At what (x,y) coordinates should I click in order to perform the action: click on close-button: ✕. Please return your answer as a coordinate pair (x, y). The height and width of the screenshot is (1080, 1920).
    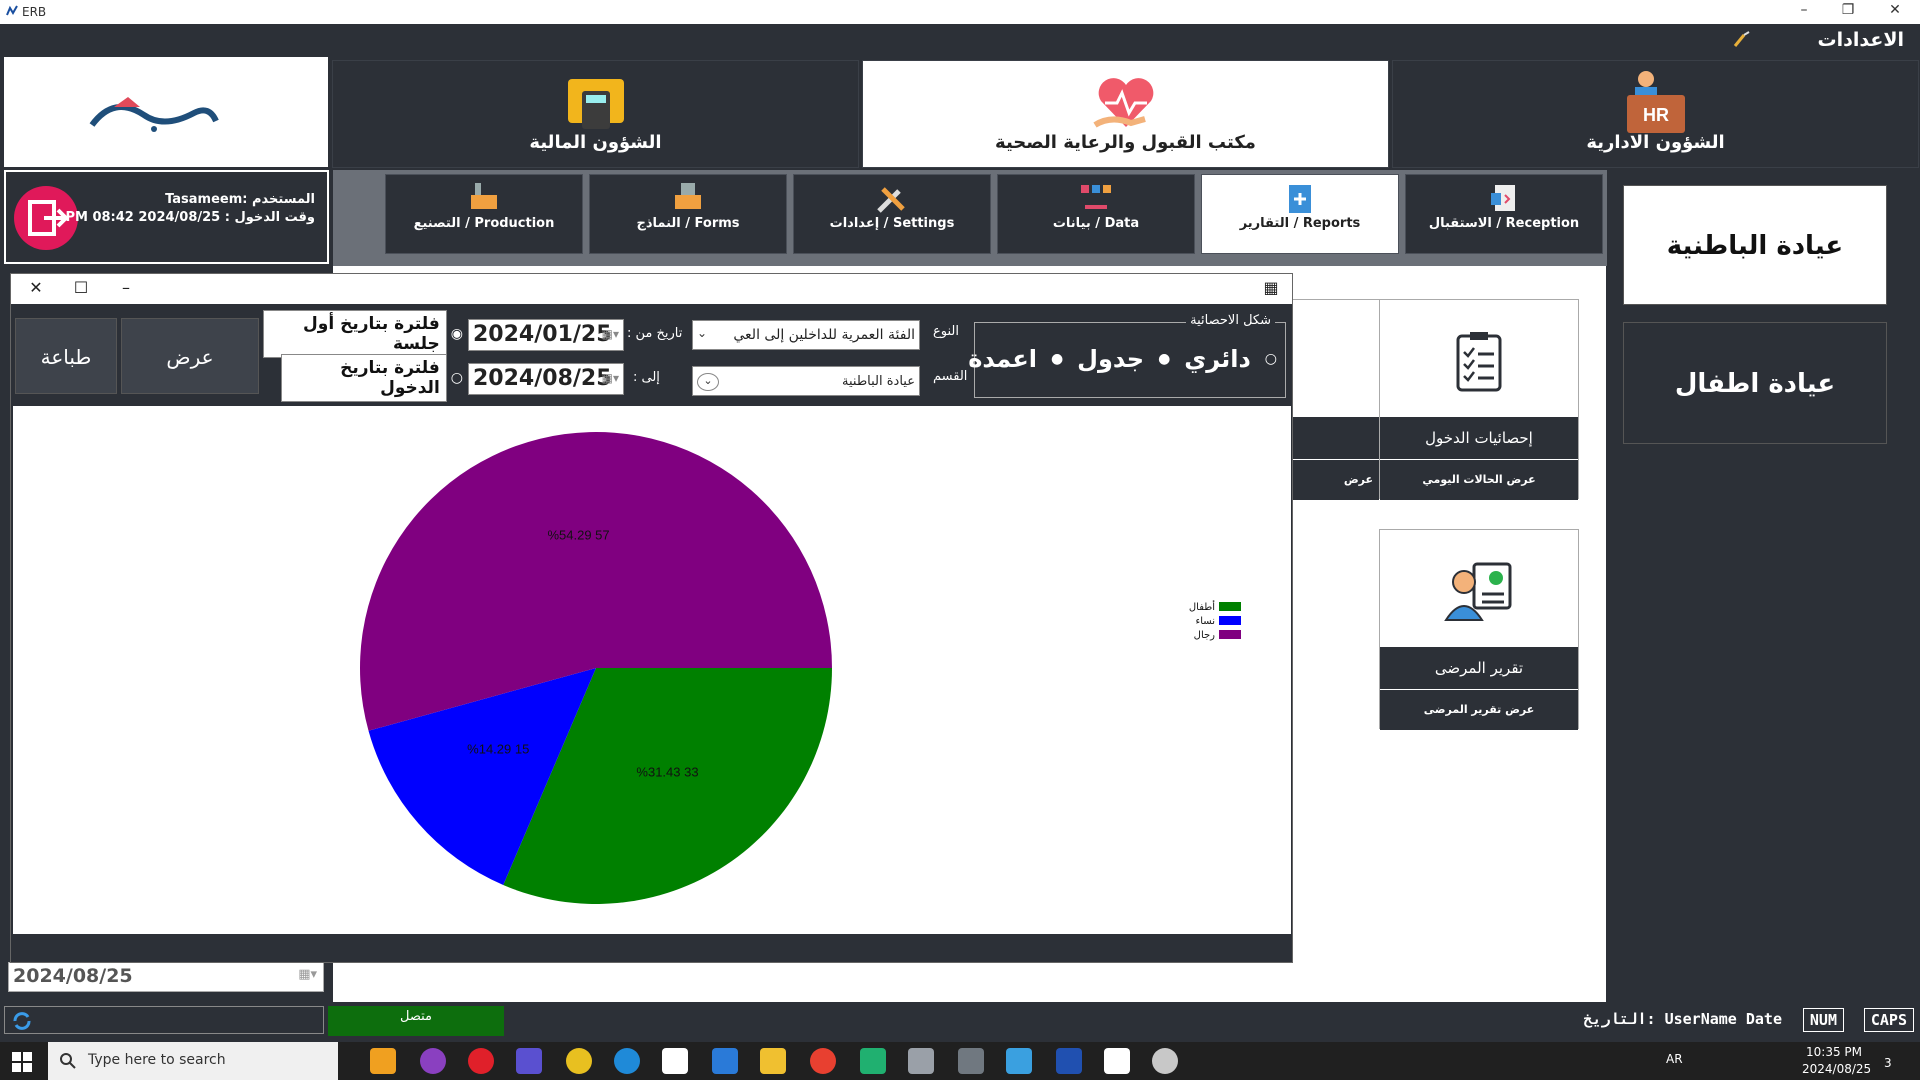
    Looking at the image, I should click on (1895, 12).